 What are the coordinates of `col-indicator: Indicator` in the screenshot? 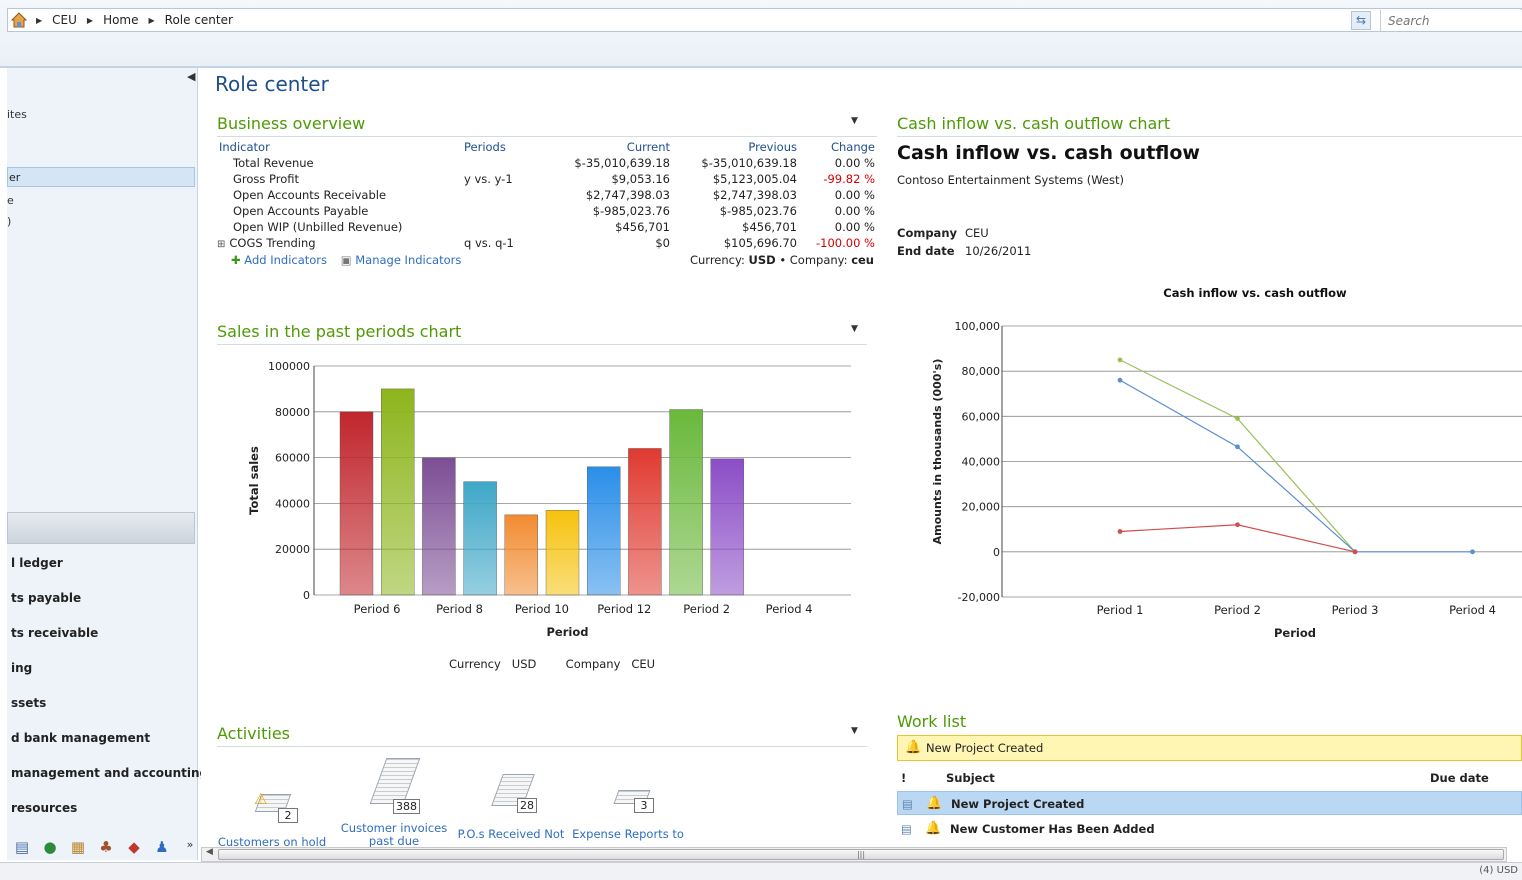 It's located at (244, 147).